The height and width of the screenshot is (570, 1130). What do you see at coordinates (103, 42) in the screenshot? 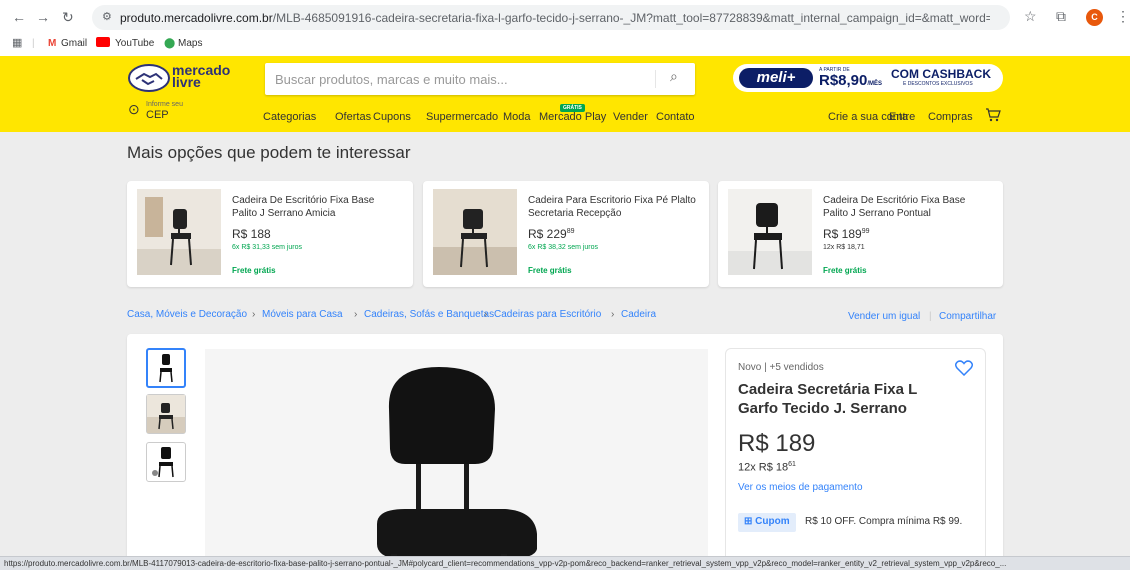
I see `youtube-icon` at bounding box center [103, 42].